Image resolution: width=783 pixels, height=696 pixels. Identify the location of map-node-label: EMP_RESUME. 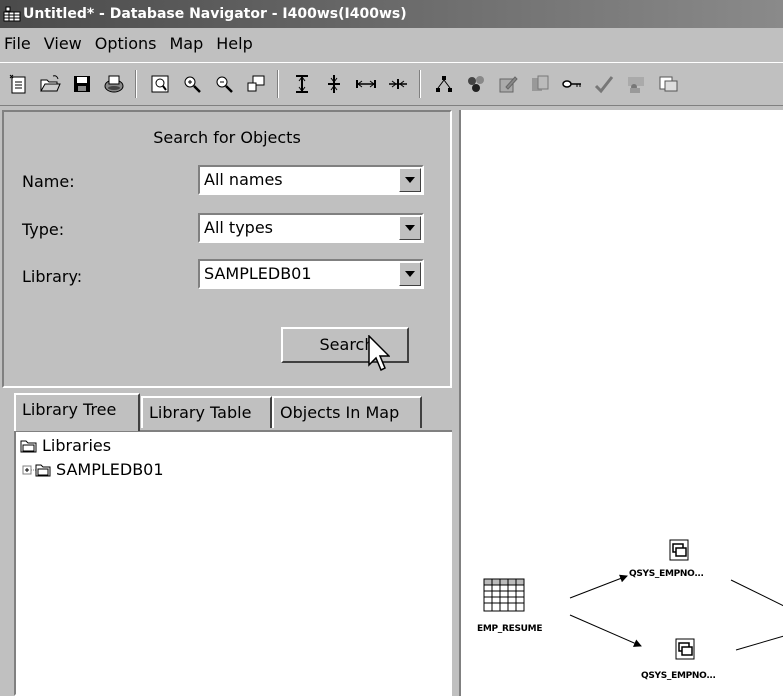
(510, 629).